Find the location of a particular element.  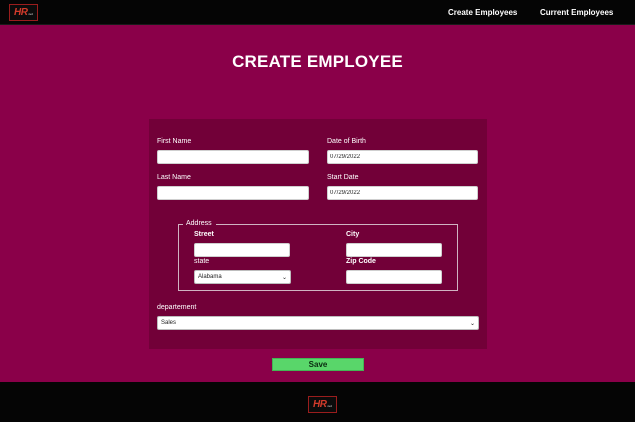

last-name-label: Last Name is located at coordinates (174, 177).